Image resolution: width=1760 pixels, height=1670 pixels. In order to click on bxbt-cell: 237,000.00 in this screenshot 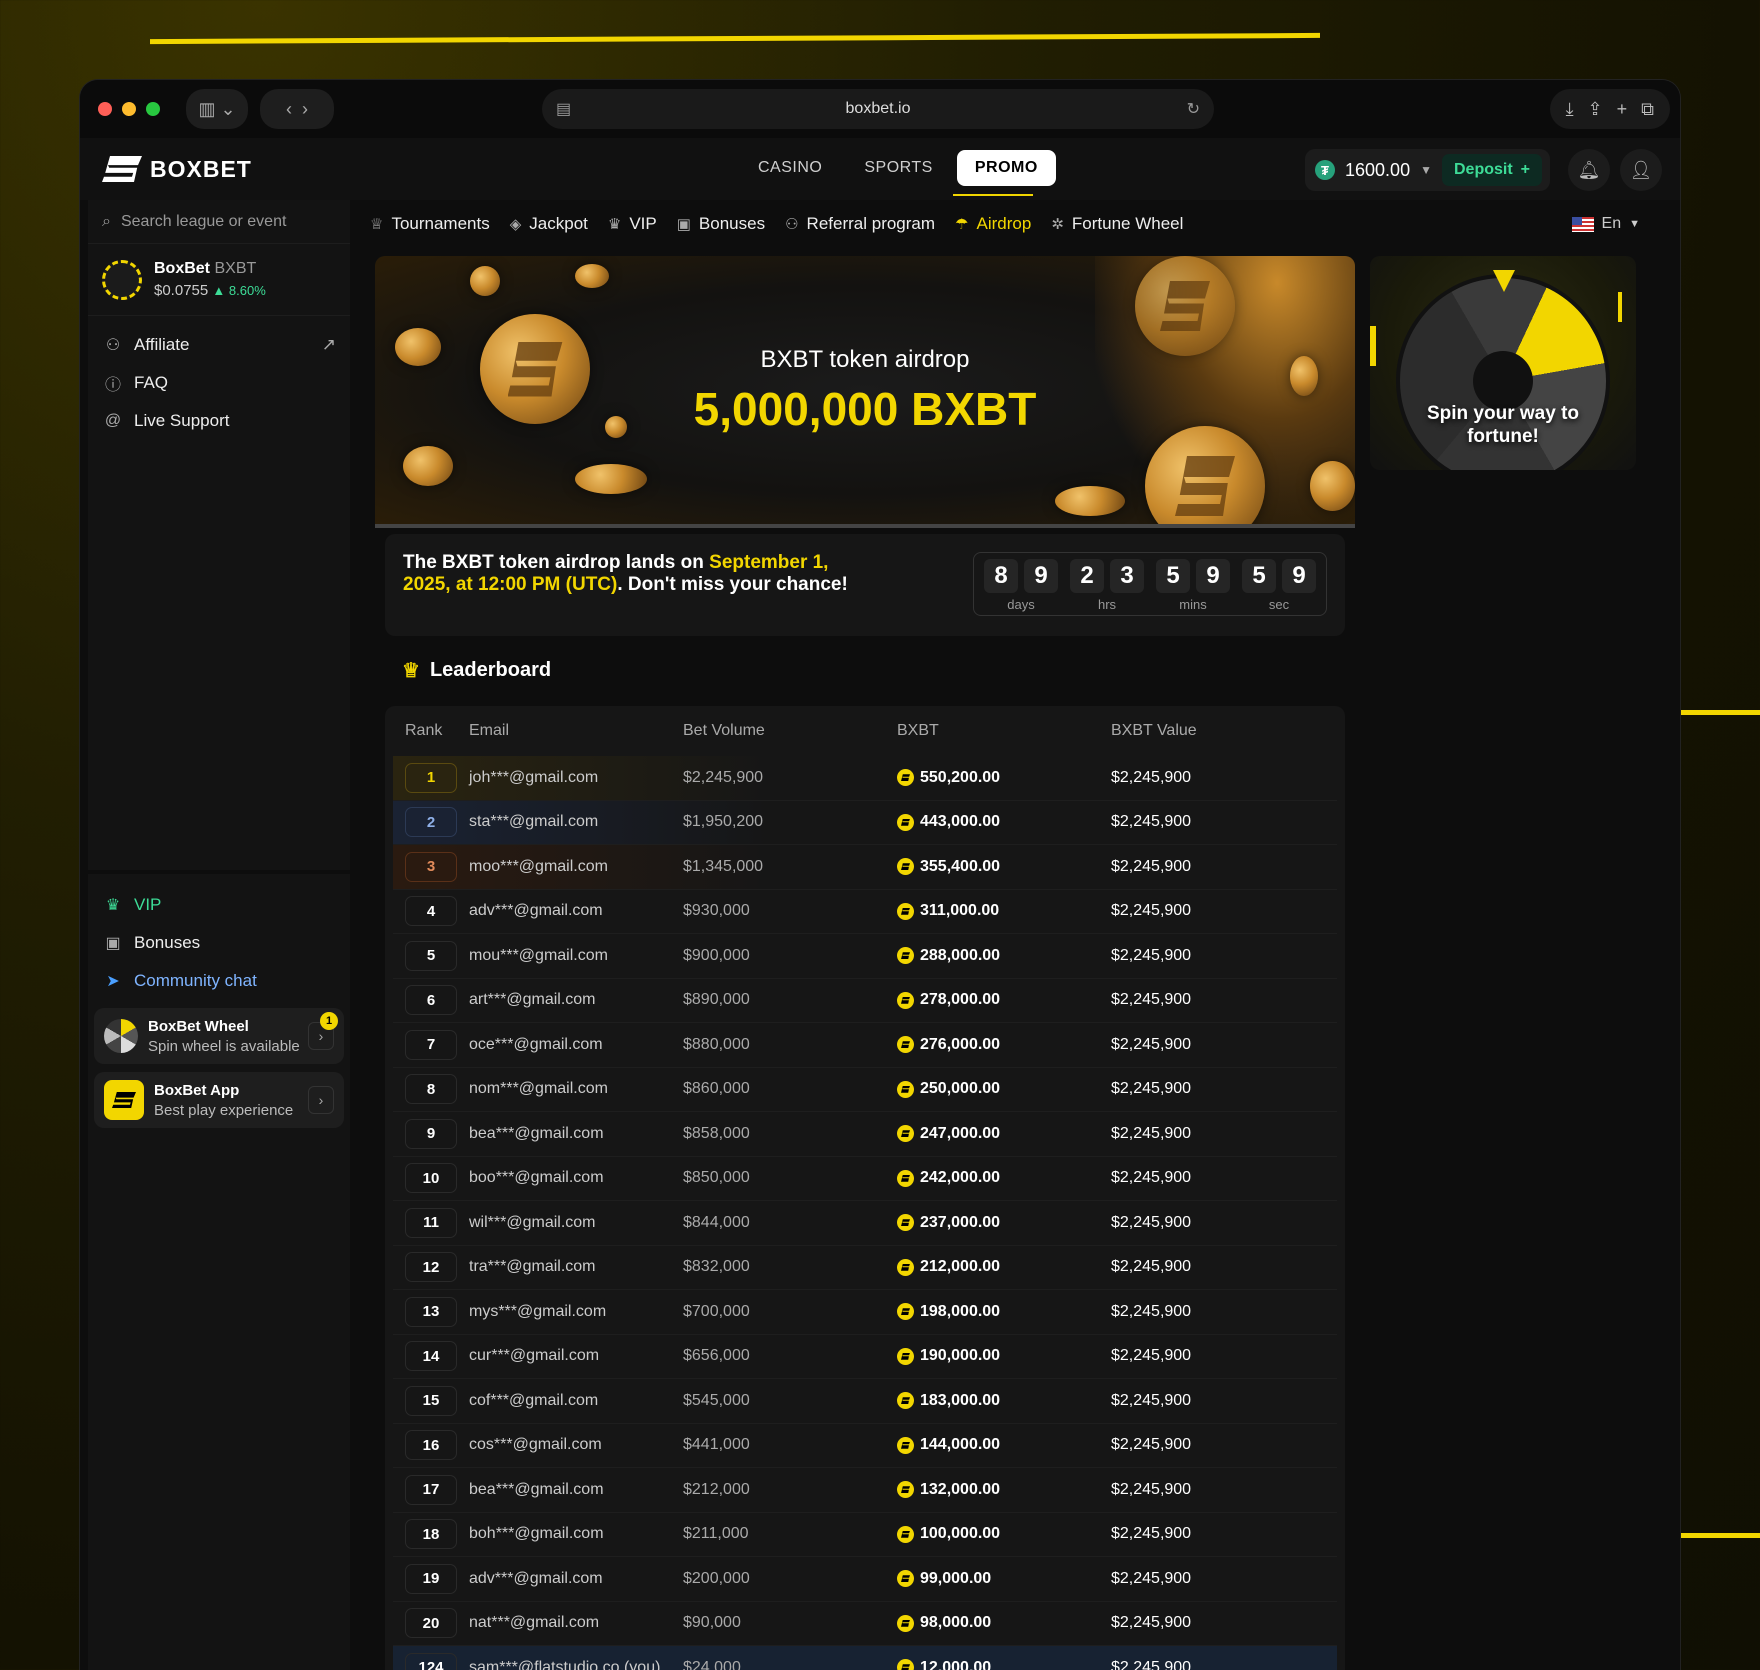, I will do `click(1004, 1223)`.